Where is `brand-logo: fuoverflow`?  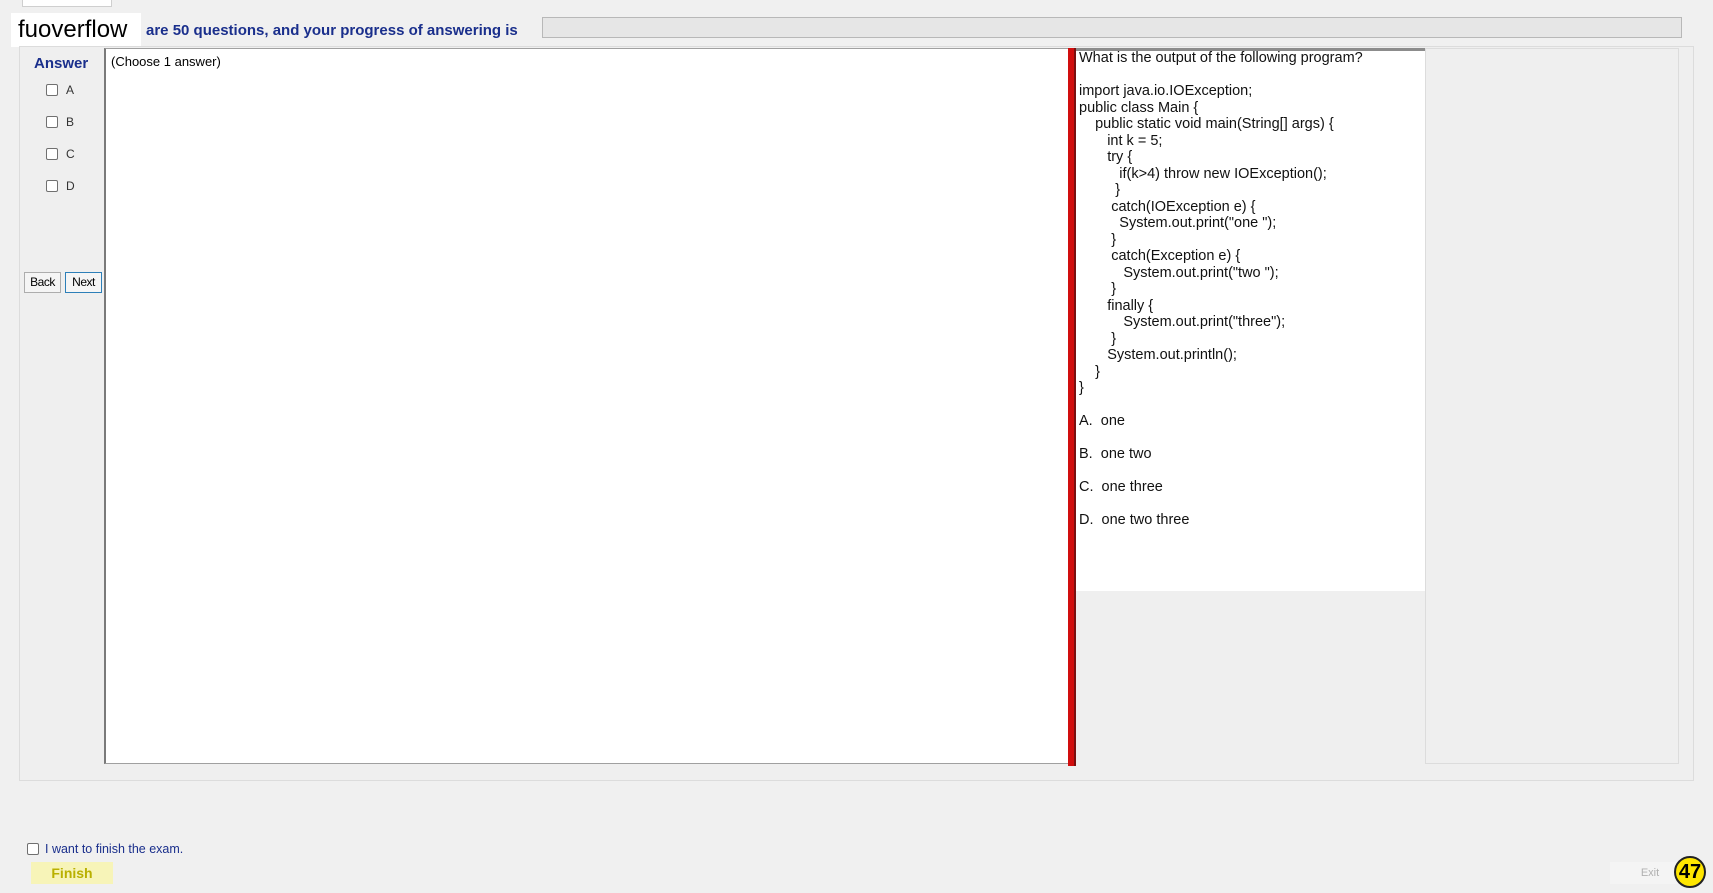 brand-logo: fuoverflow is located at coordinates (76, 30).